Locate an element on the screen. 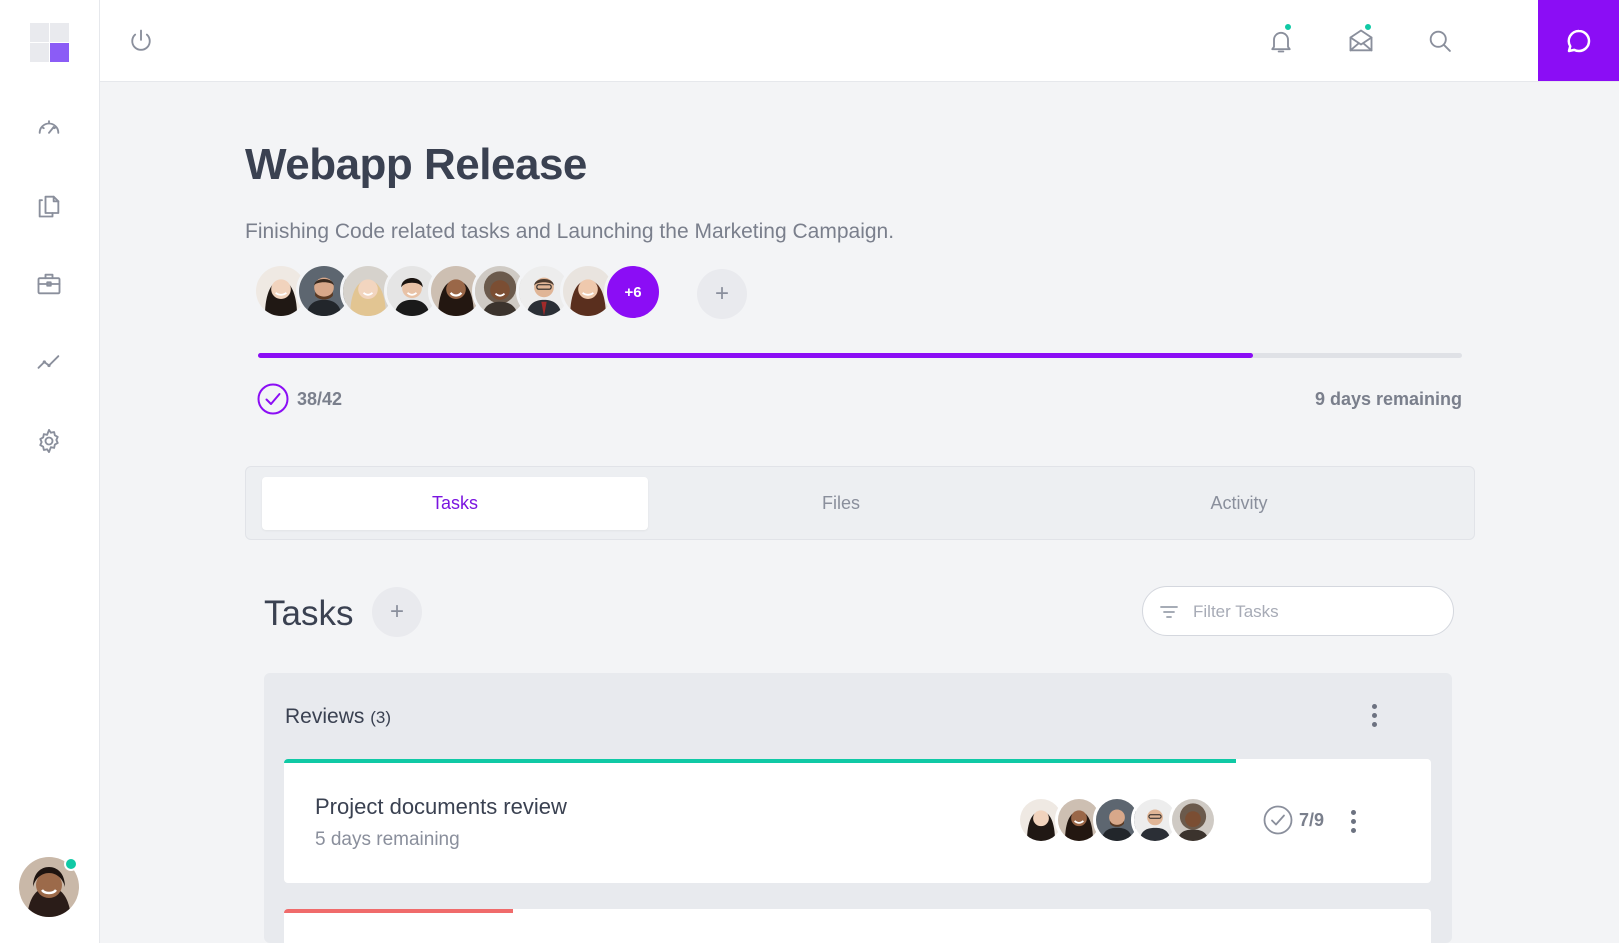  online-status-dot is located at coordinates (71, 864).